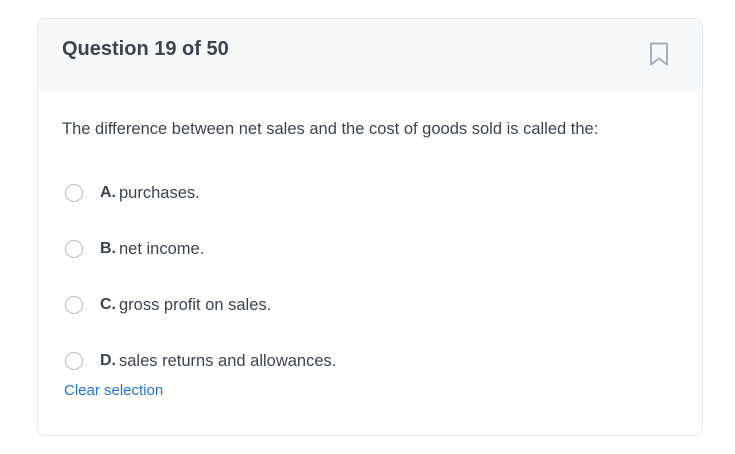  What do you see at coordinates (108, 304) in the screenshot?
I see `option-c-letter: C.` at bounding box center [108, 304].